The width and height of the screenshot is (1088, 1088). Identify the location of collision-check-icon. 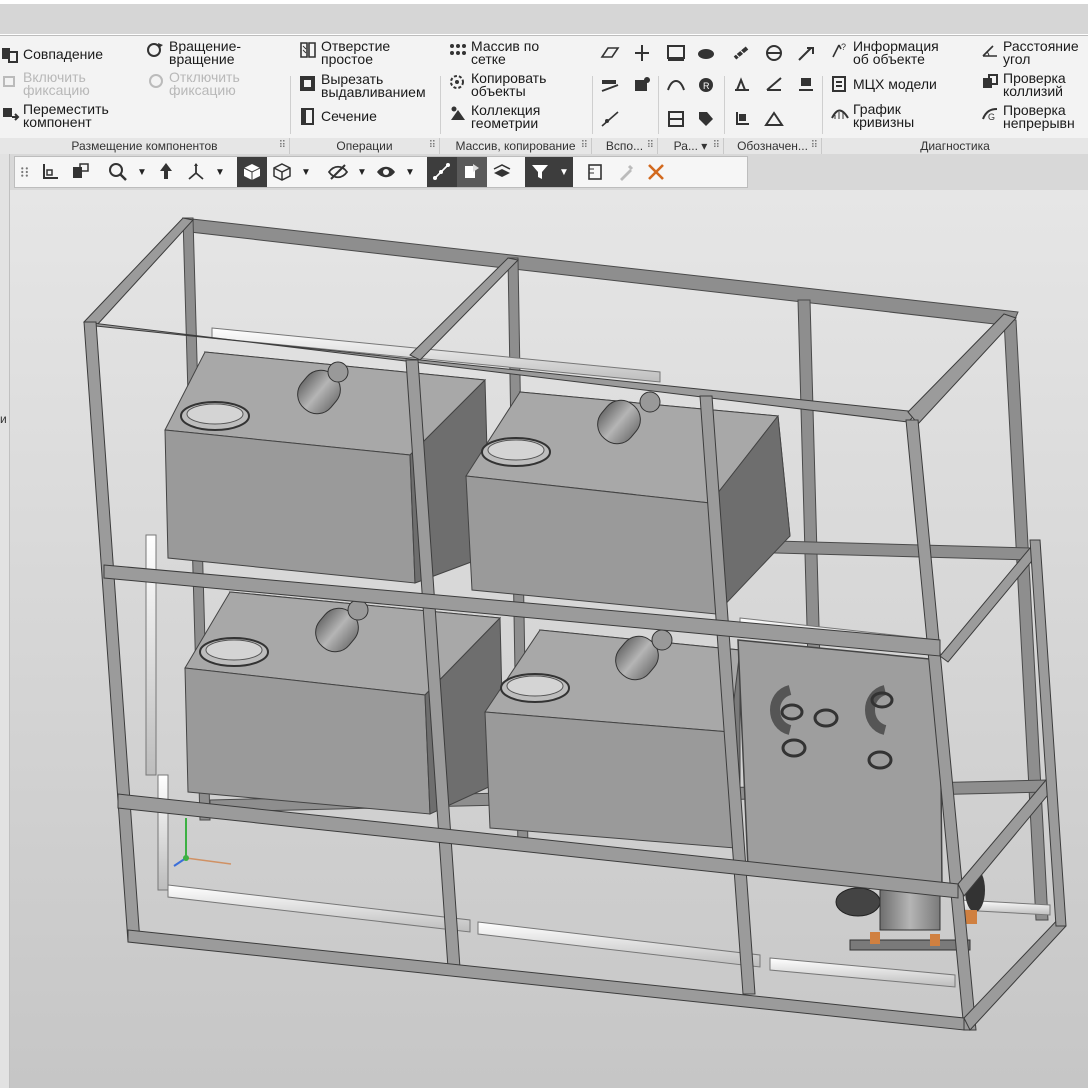
(990, 82).